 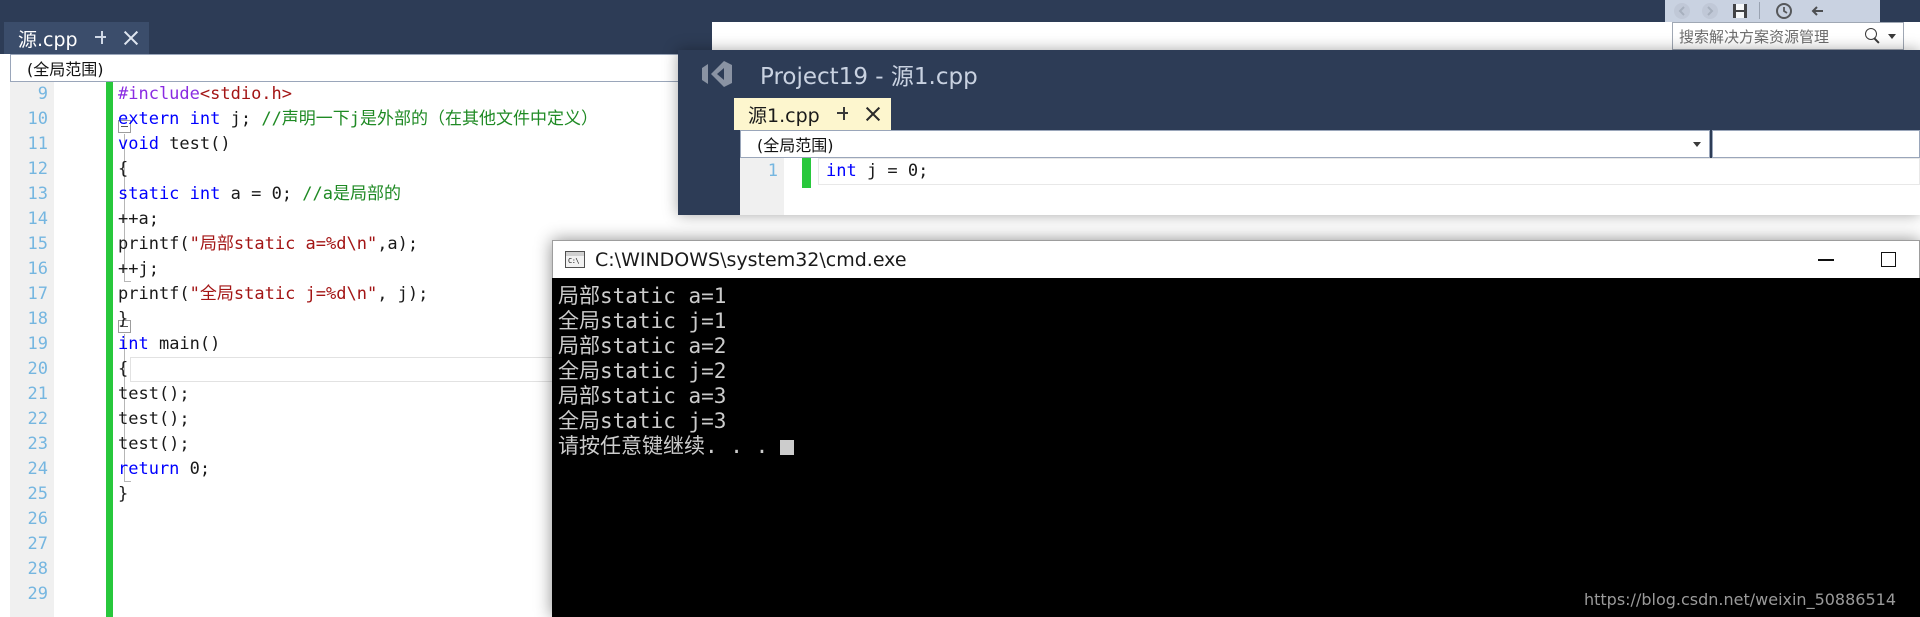 I want to click on code-line: int j = 0;, so click(x=877, y=171).